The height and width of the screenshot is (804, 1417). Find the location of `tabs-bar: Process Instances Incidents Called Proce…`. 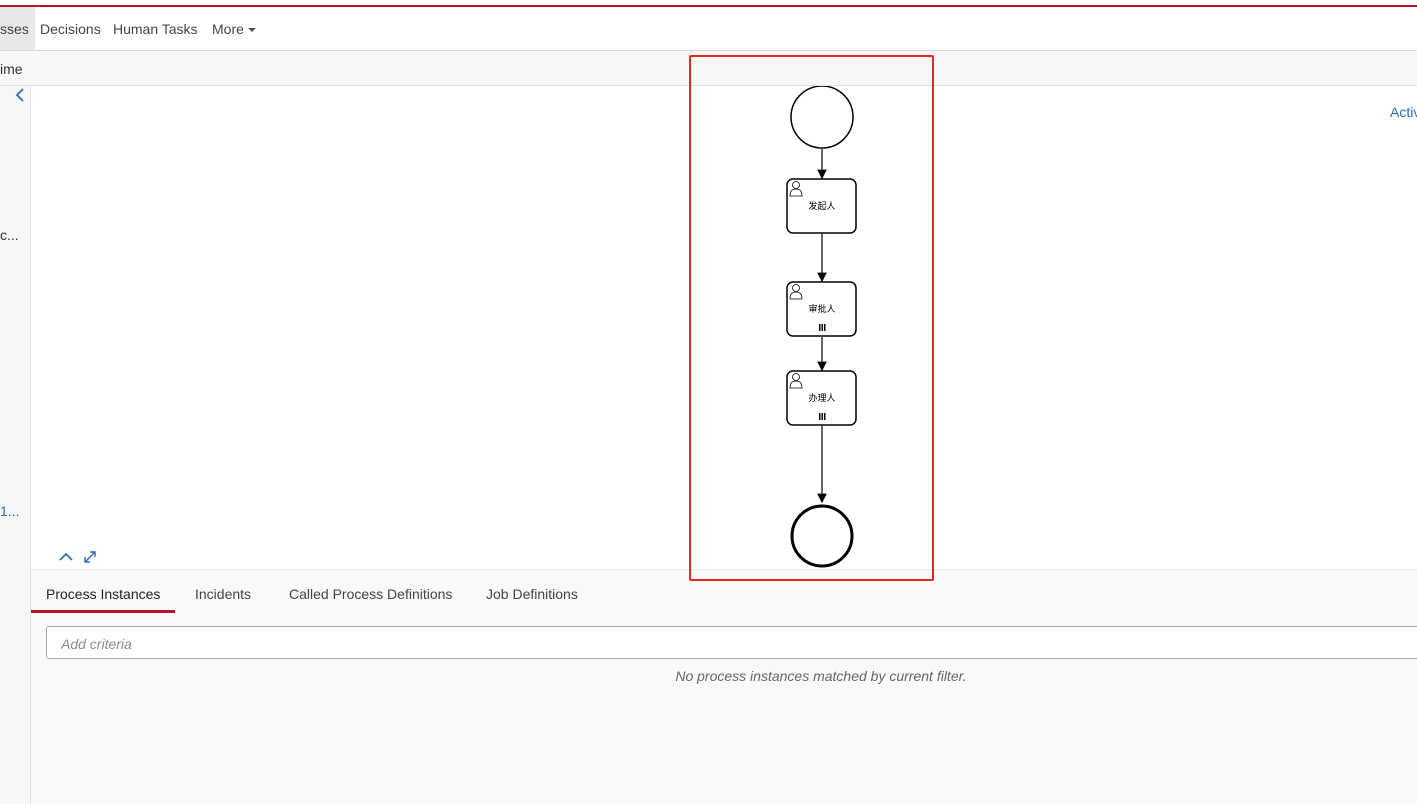

tabs-bar: Process Instances Incidents Called Proce… is located at coordinates (724, 593).